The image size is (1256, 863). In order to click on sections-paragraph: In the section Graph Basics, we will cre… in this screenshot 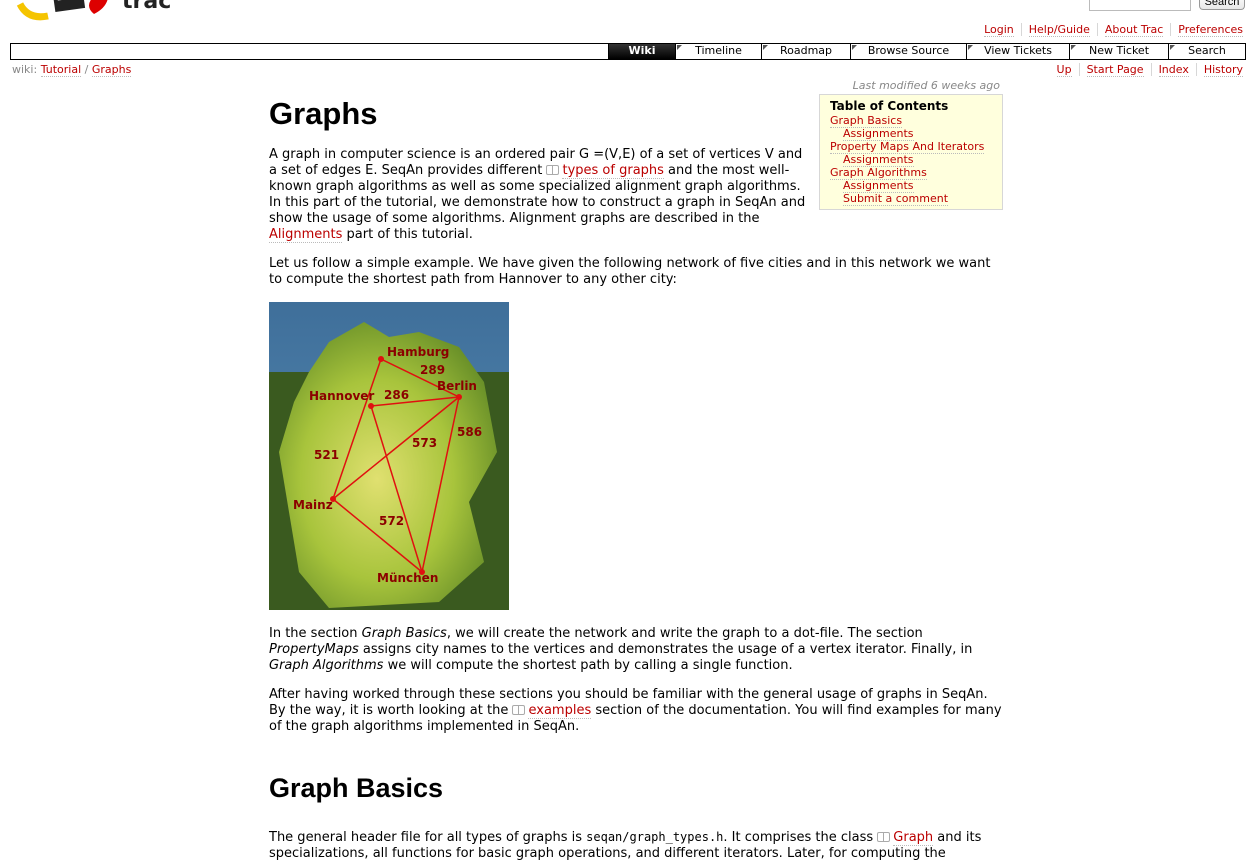, I will do `click(621, 649)`.